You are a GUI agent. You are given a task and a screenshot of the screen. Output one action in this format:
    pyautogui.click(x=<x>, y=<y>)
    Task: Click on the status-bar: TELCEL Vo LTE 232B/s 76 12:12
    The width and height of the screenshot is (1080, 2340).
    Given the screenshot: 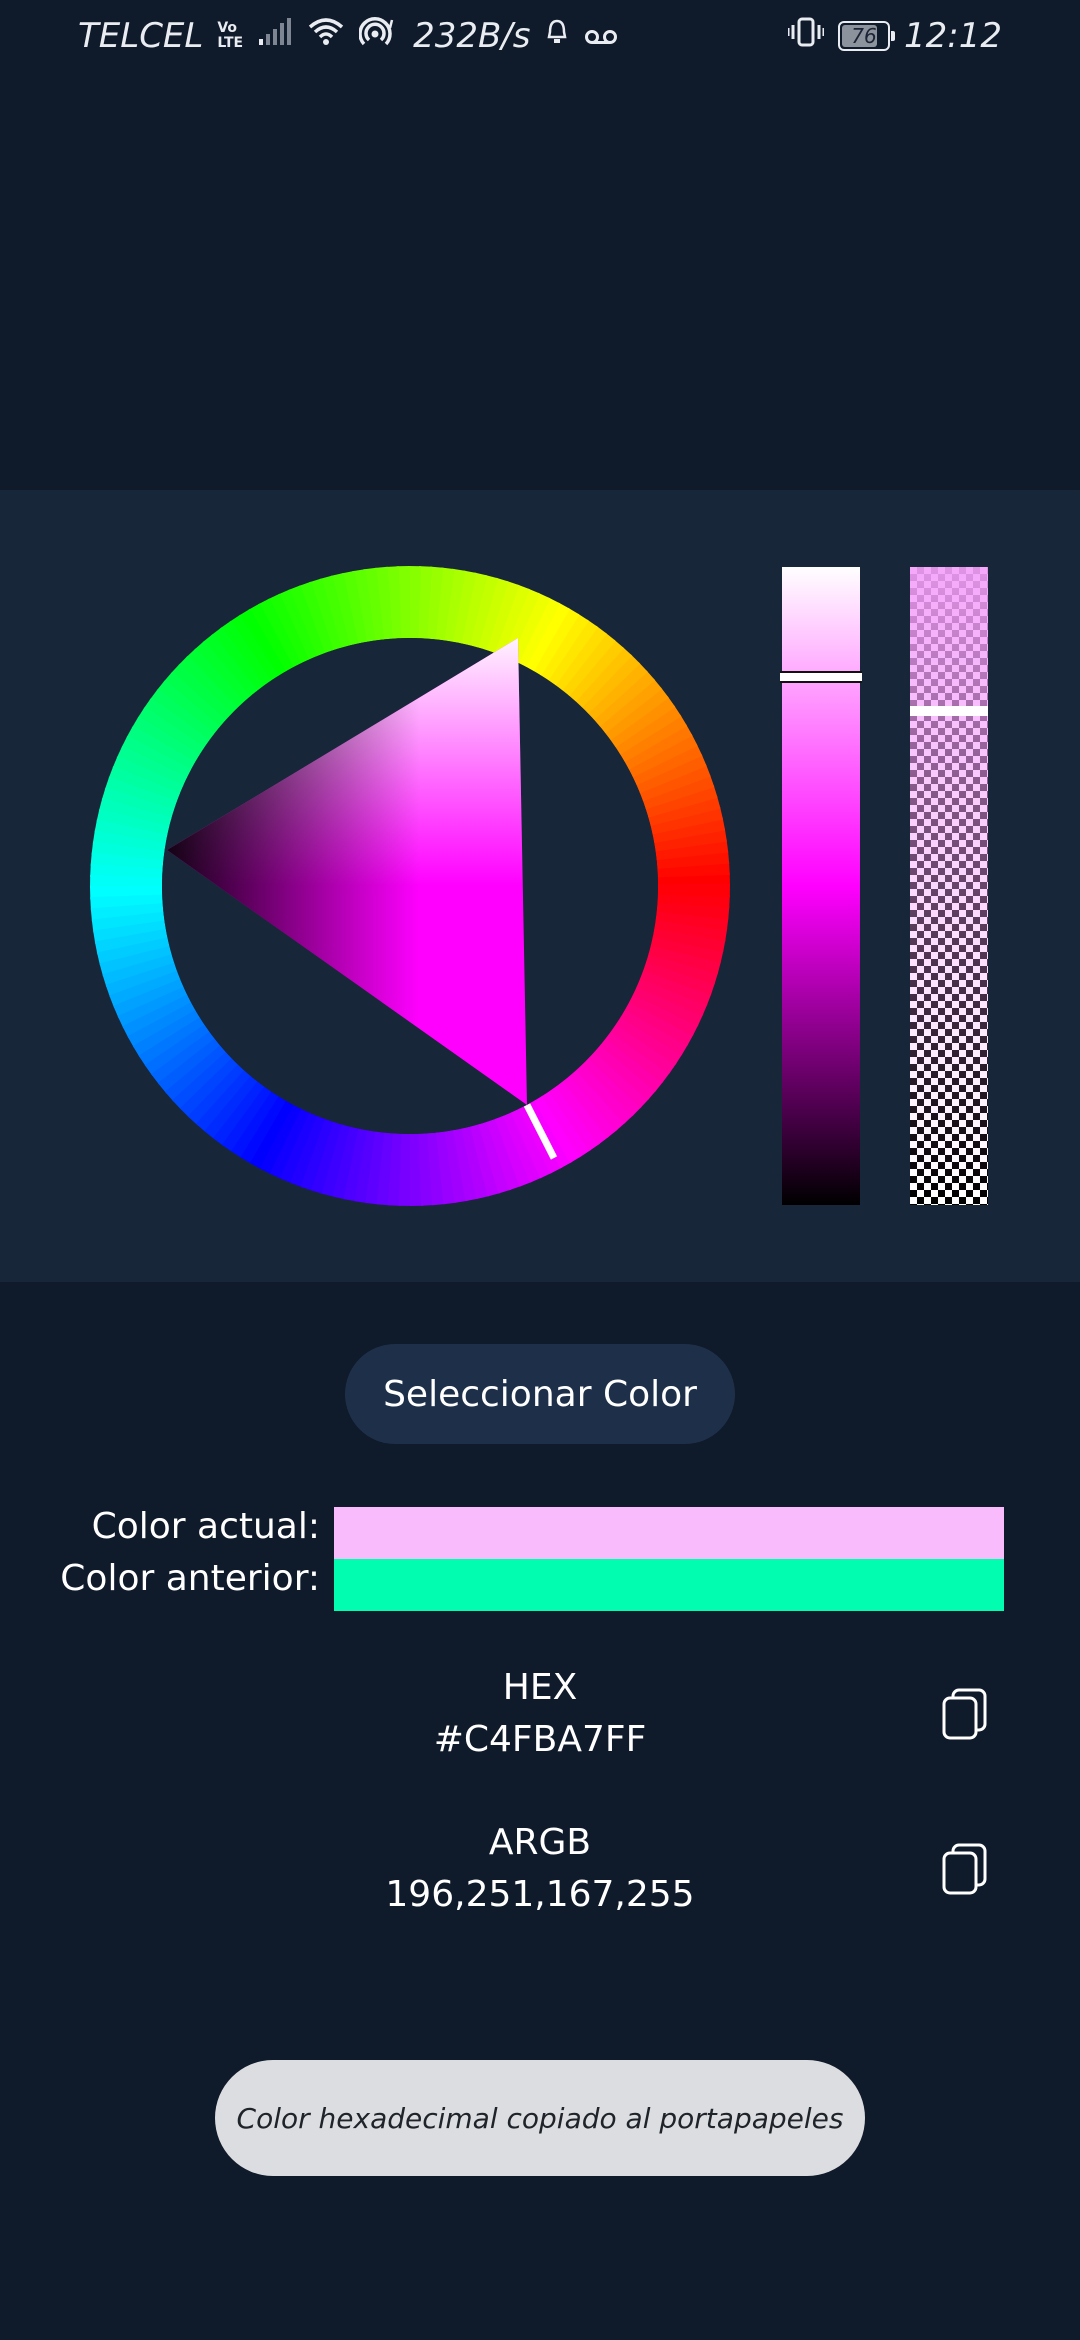 What is the action you would take?
    pyautogui.click(x=540, y=36)
    